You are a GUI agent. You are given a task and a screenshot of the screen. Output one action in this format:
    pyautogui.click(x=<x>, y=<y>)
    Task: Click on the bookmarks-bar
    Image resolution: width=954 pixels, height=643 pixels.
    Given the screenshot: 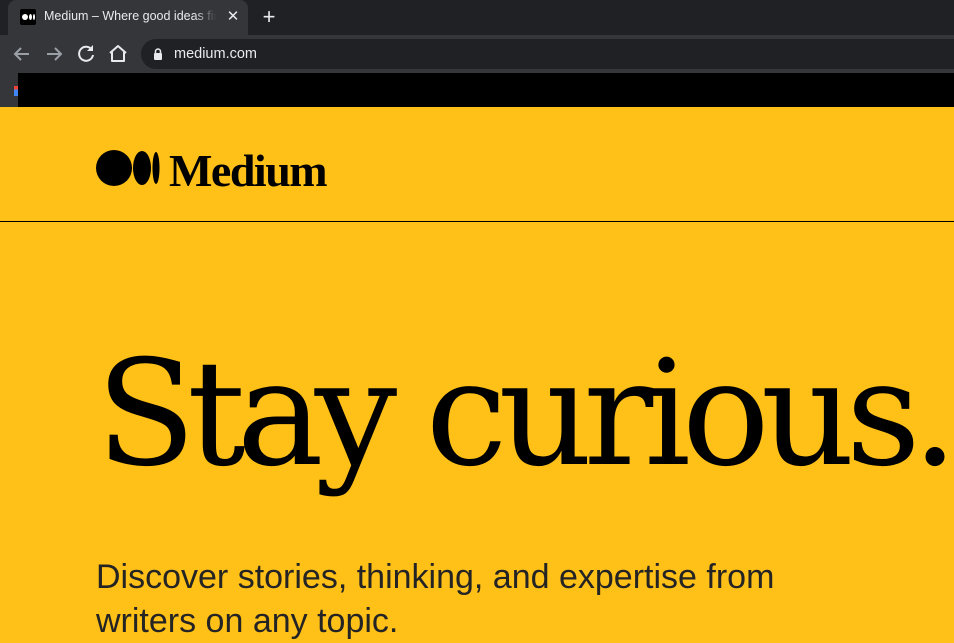 What is the action you would take?
    pyautogui.click(x=477, y=90)
    